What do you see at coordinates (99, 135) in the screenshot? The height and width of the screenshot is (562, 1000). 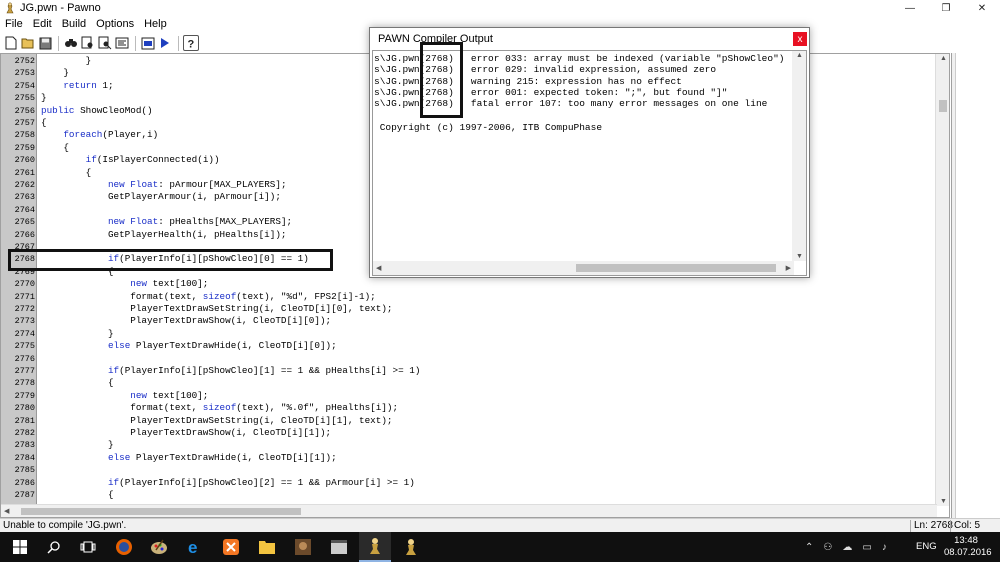 I see `code-line: foreach(Player,i)` at bounding box center [99, 135].